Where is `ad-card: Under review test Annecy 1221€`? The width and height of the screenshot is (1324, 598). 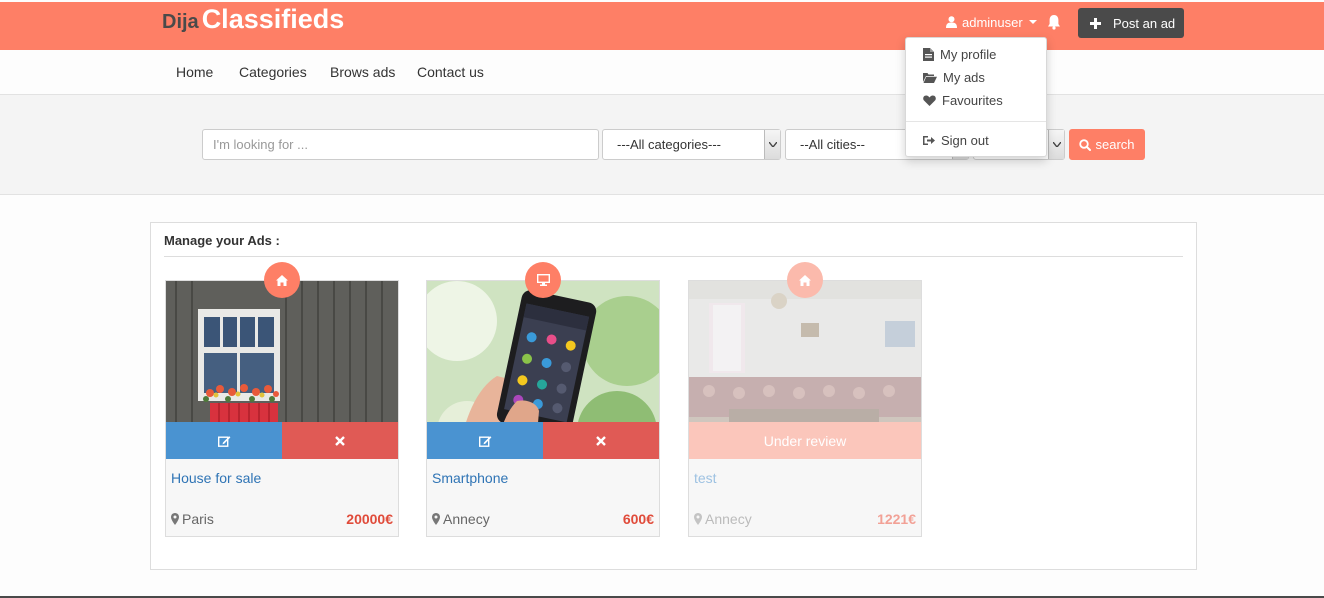
ad-card: Under review test Annecy 1221€ is located at coordinates (805, 399).